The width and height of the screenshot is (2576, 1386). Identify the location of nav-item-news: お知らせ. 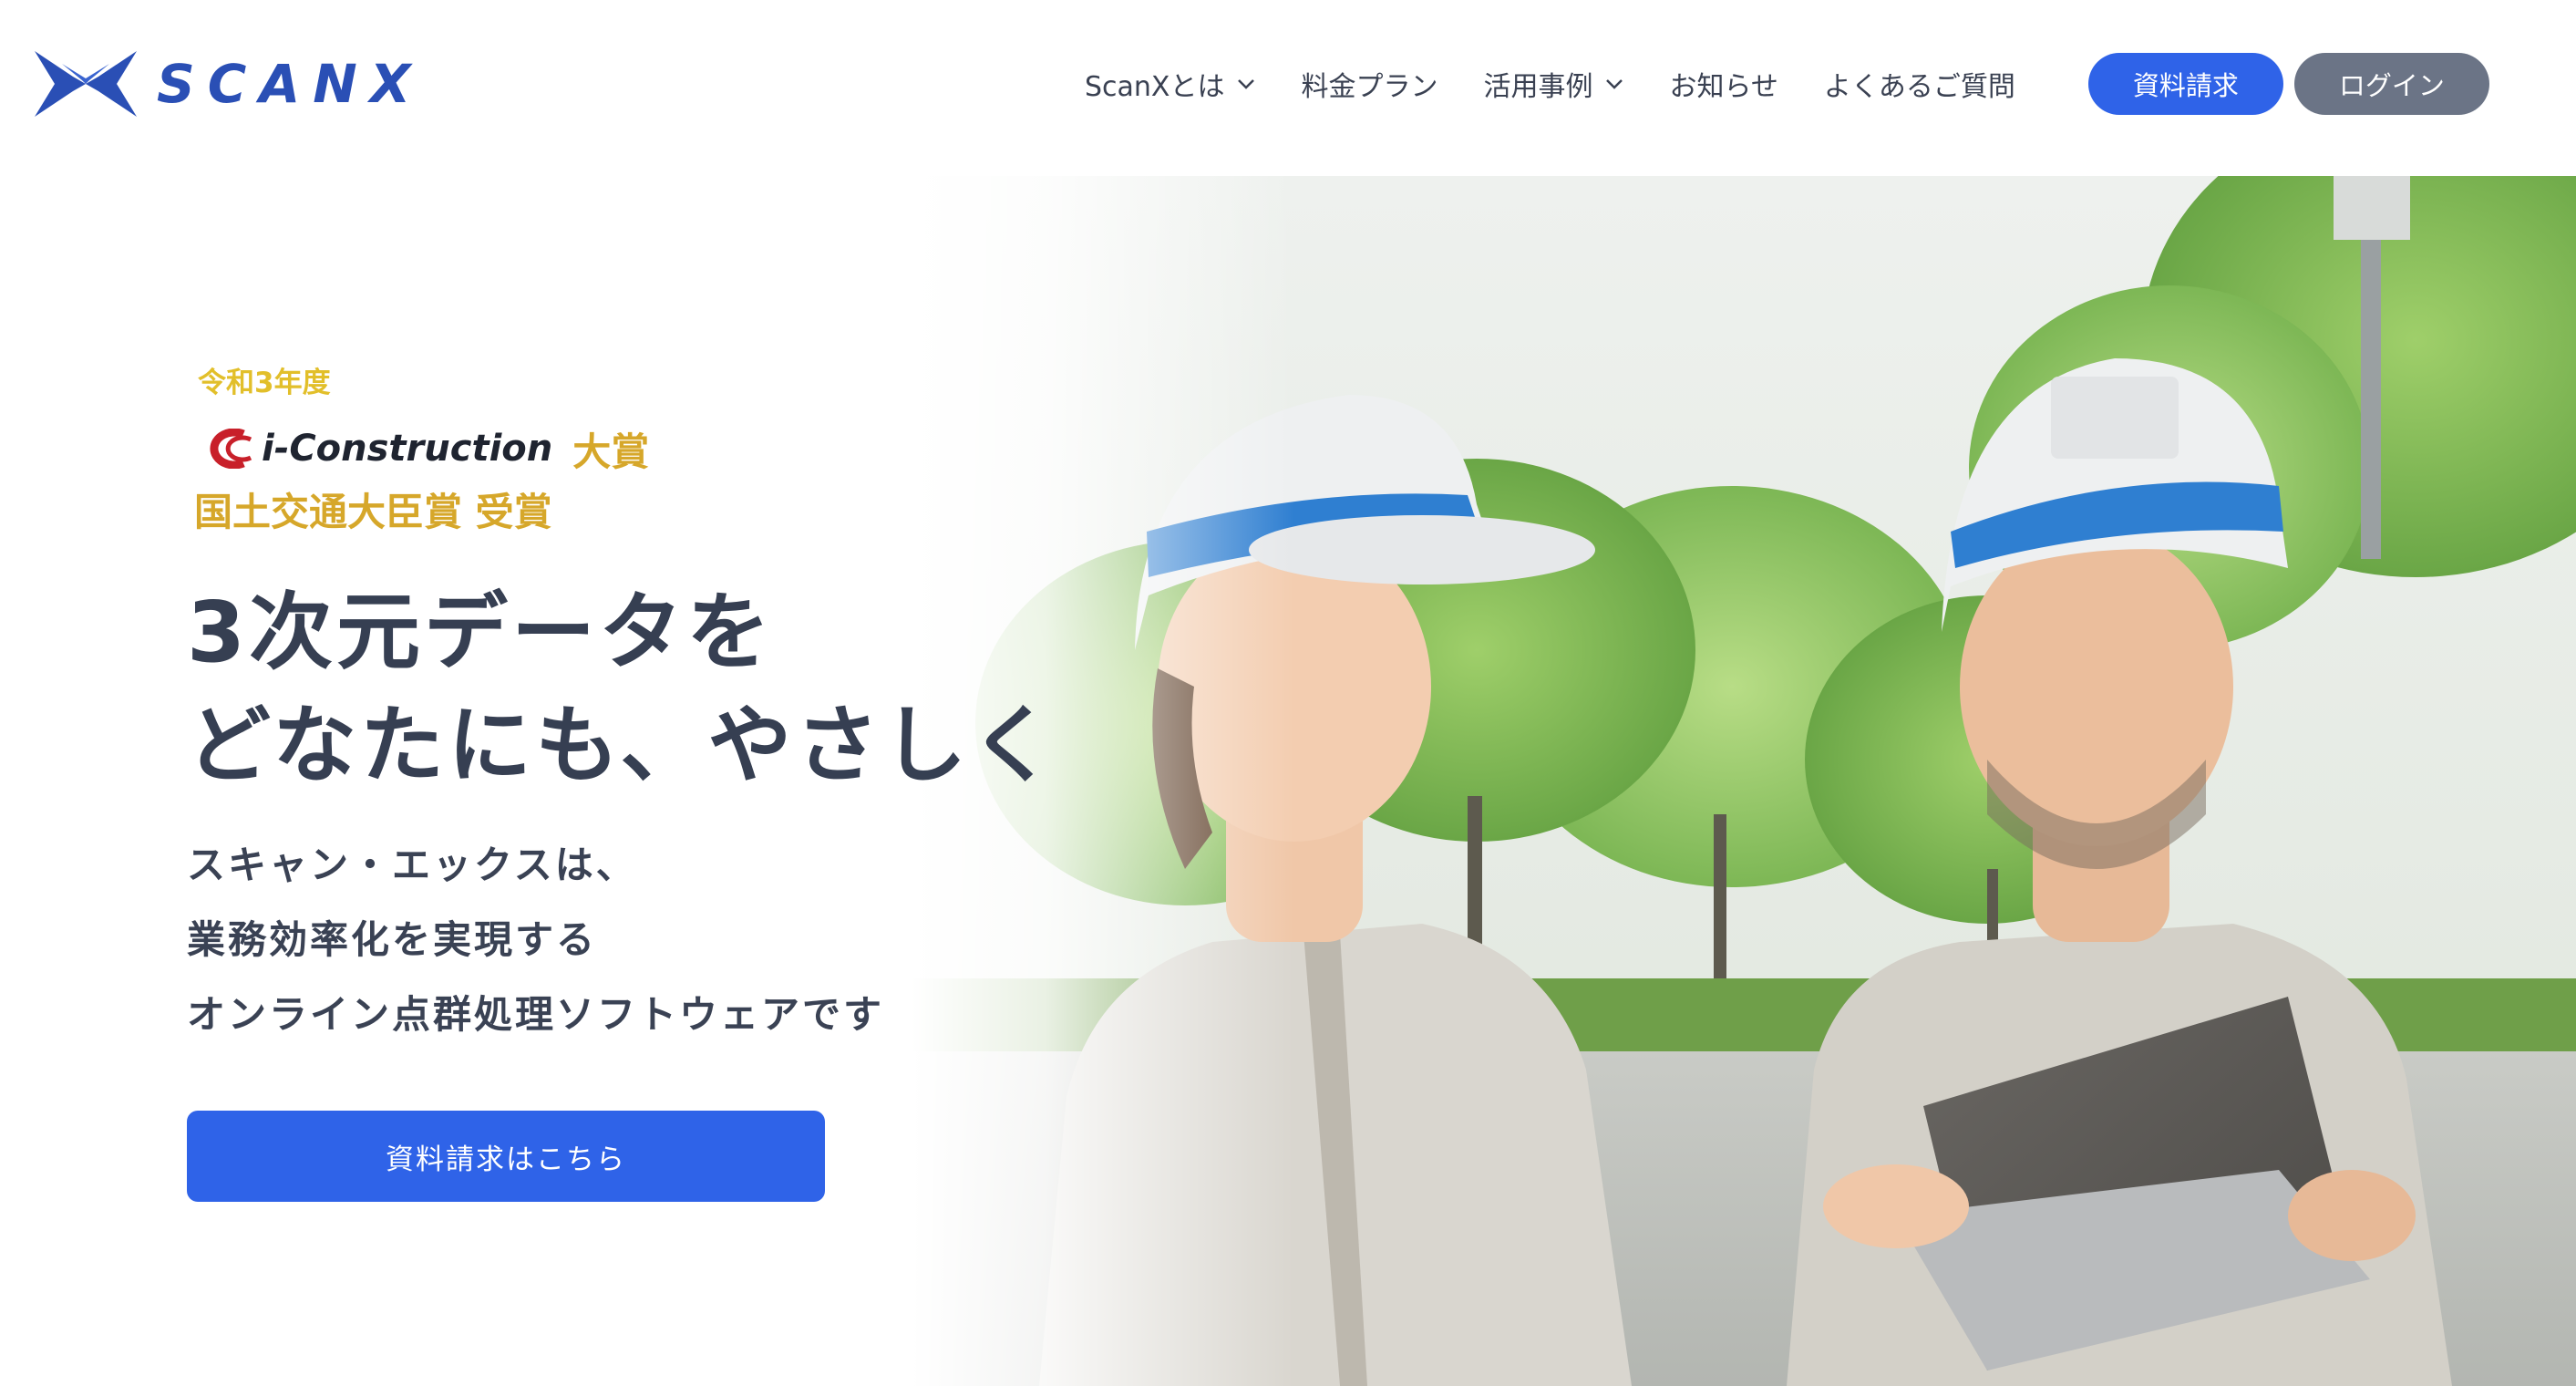
(1724, 84).